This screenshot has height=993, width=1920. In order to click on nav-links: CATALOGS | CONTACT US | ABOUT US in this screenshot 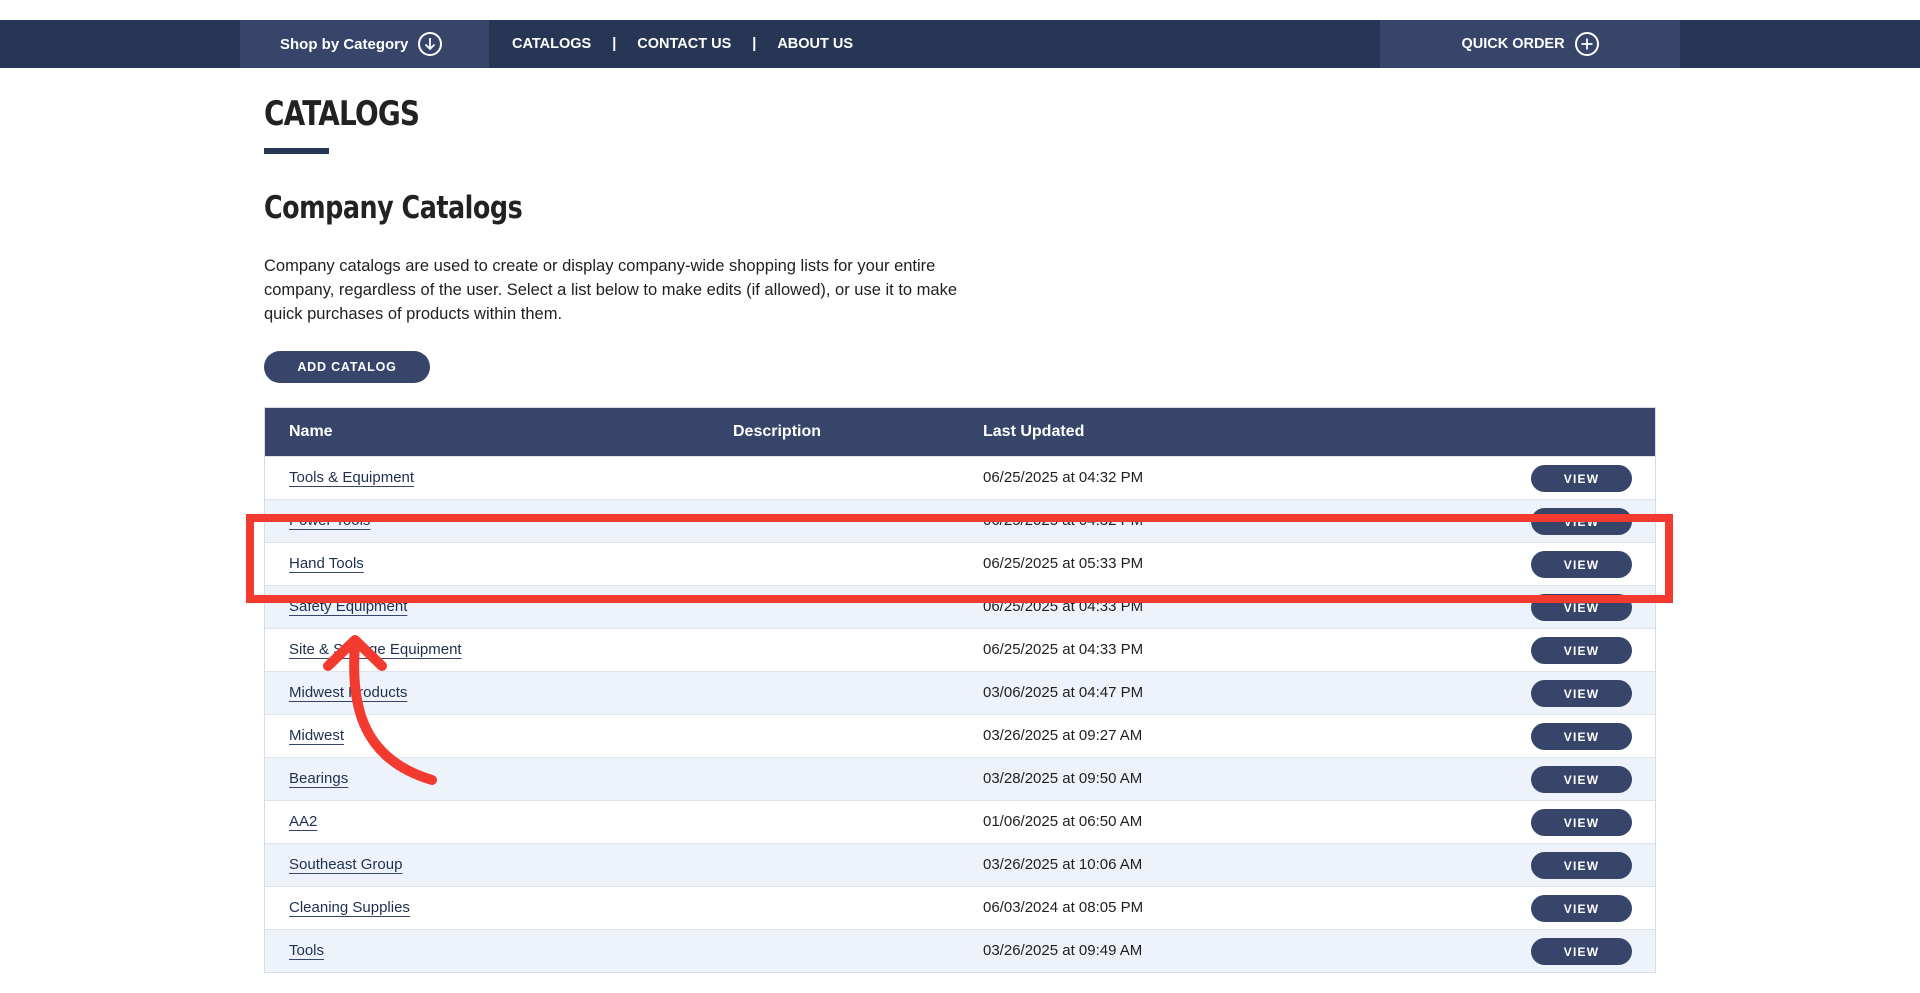, I will do `click(682, 44)`.